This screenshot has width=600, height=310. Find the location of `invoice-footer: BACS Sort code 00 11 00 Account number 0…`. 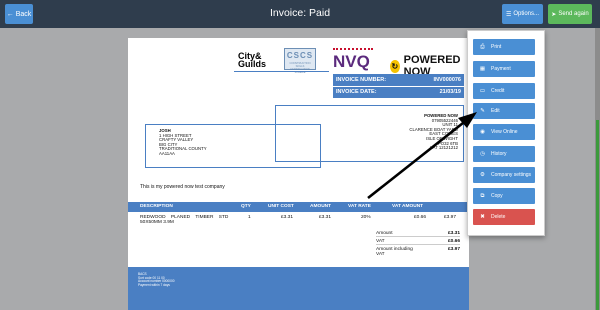

invoice-footer: BACS Sort code 00 11 00 Account number 0… is located at coordinates (298, 288).